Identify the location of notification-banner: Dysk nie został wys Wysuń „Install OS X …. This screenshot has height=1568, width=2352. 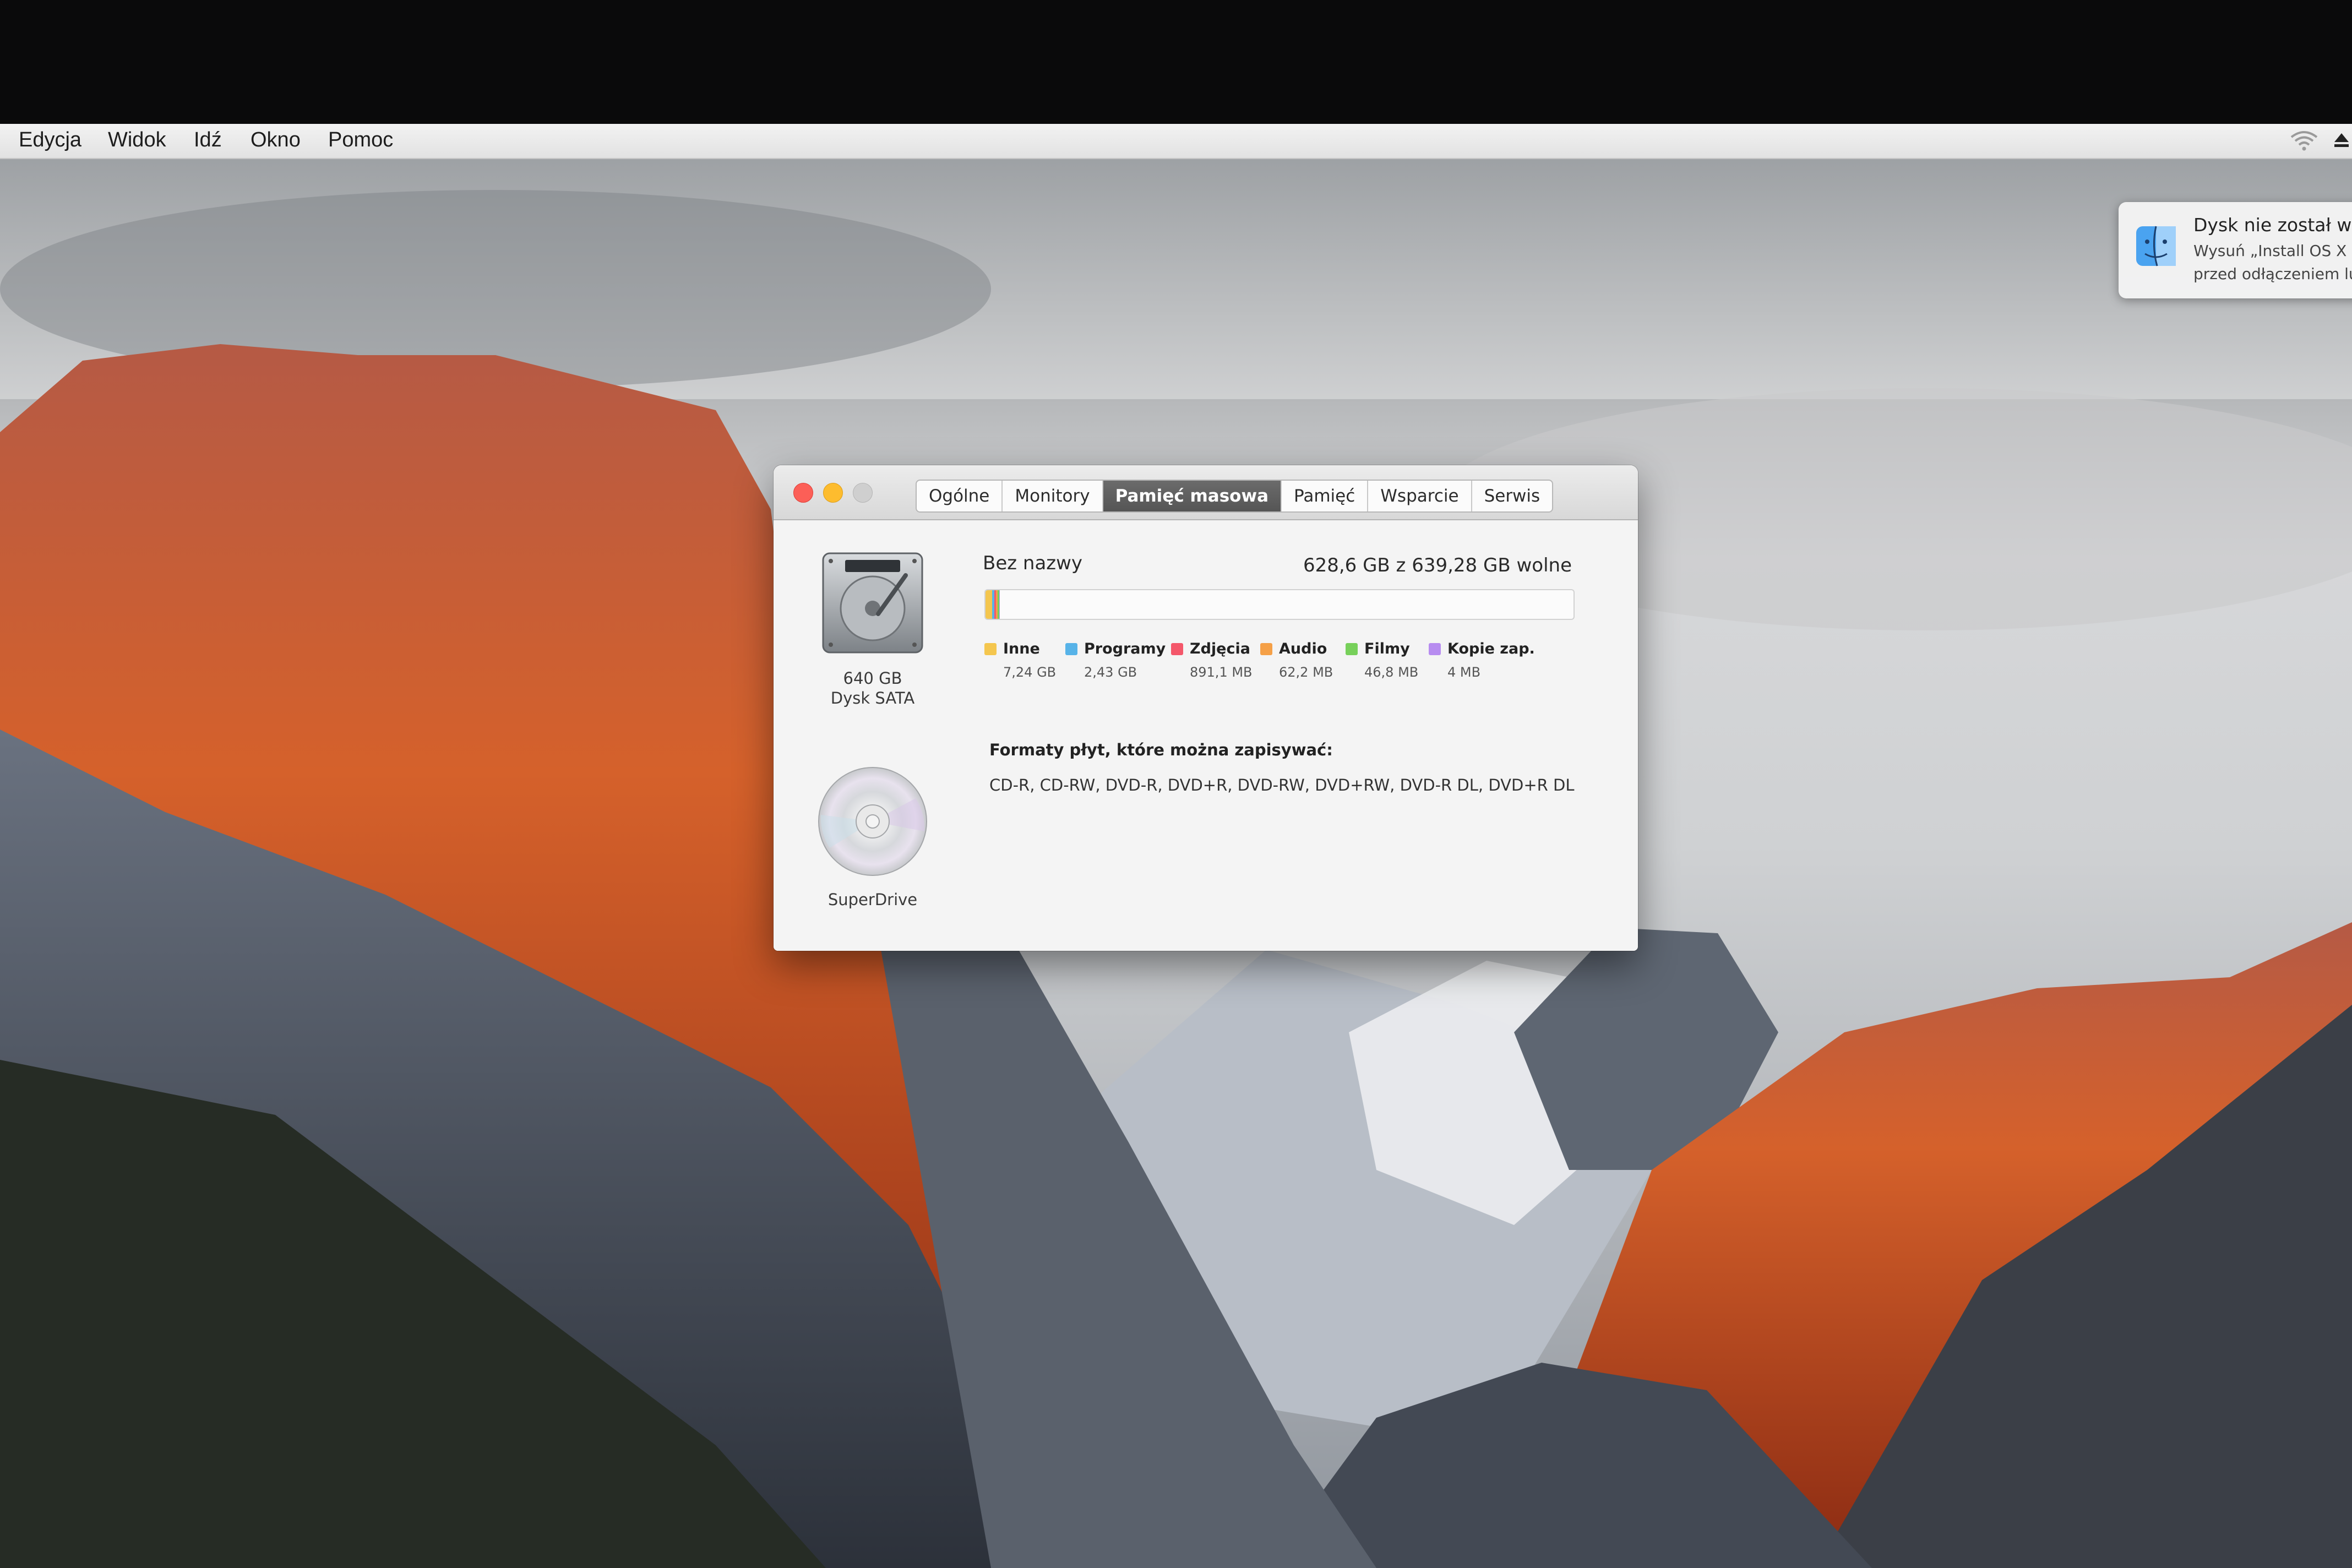
(2235, 250).